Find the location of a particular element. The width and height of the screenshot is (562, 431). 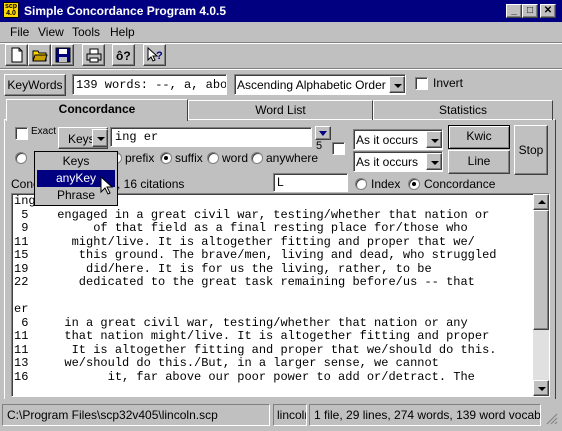

label-anywhere: anywhere is located at coordinates (292, 158).